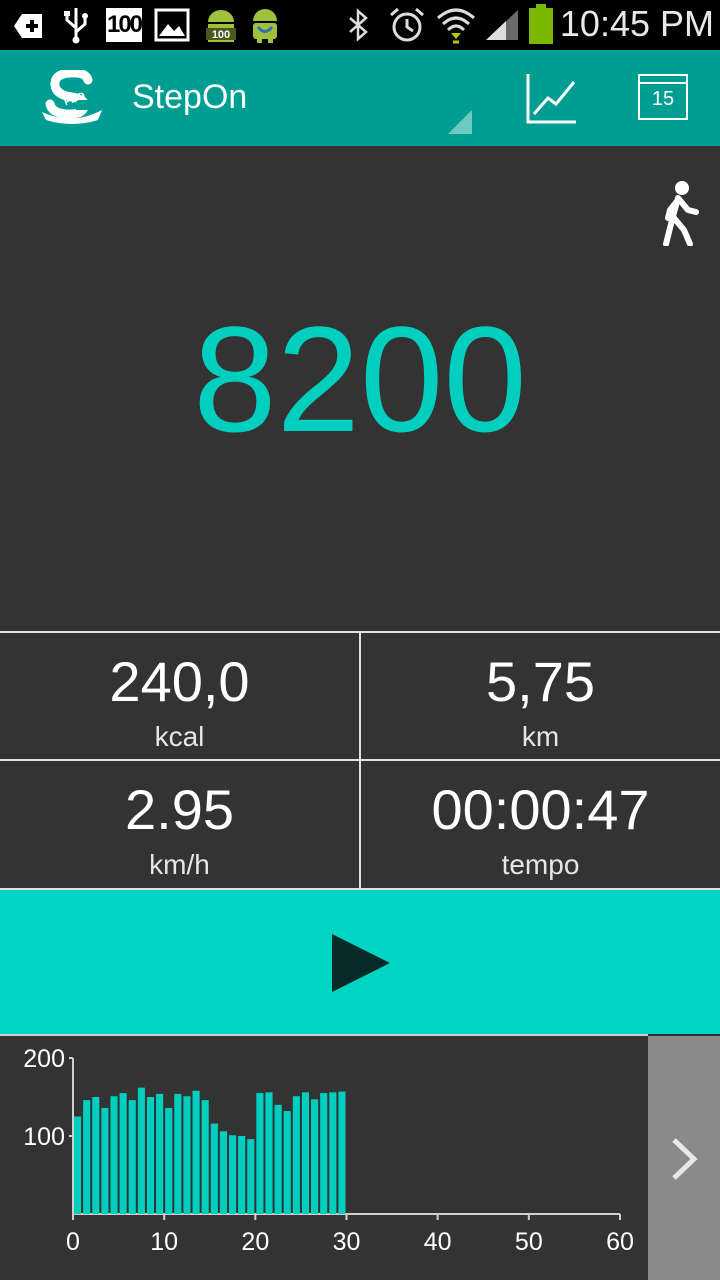 This screenshot has width=720, height=1280. What do you see at coordinates (221, 35) in the screenshot?
I see `svg-text: 100` at bounding box center [221, 35].